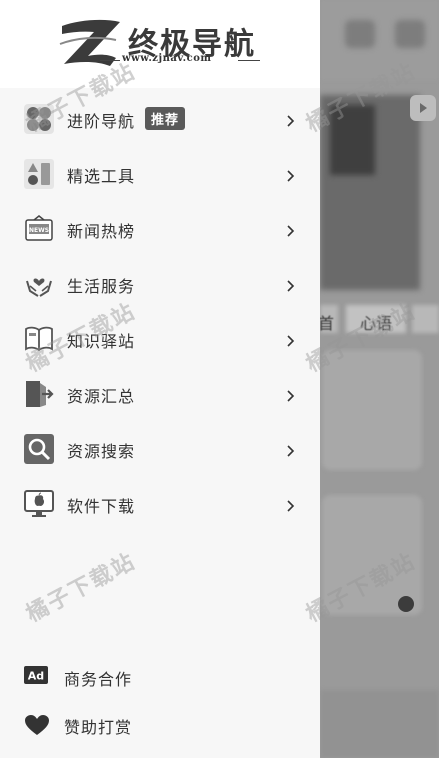 This screenshot has width=439, height=758. I want to click on menu-item-selected-tools: 精选工具, so click(160, 174).